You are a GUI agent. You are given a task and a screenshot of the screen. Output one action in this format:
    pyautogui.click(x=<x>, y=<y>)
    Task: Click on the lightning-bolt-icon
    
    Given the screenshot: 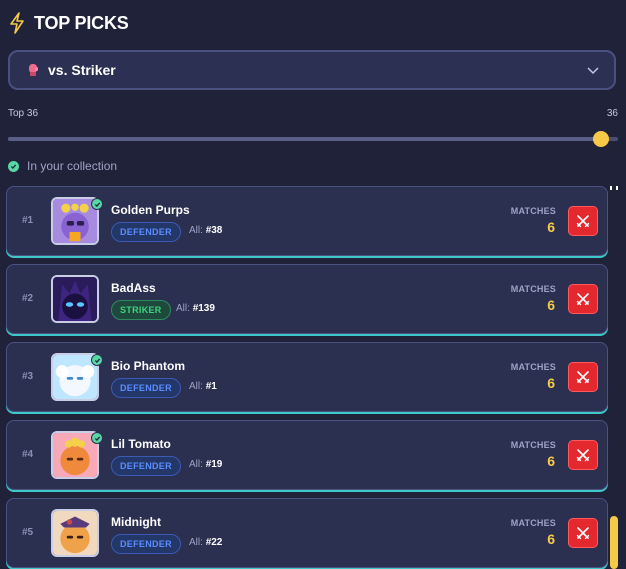 What is the action you would take?
    pyautogui.click(x=17, y=23)
    